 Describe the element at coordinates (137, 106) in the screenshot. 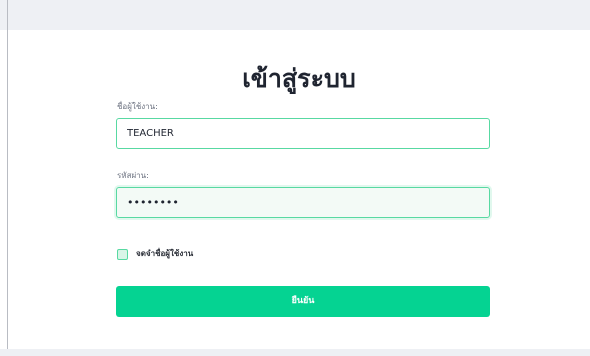

I see `username-label: ชื่อผู้ใช้งาน:` at that location.